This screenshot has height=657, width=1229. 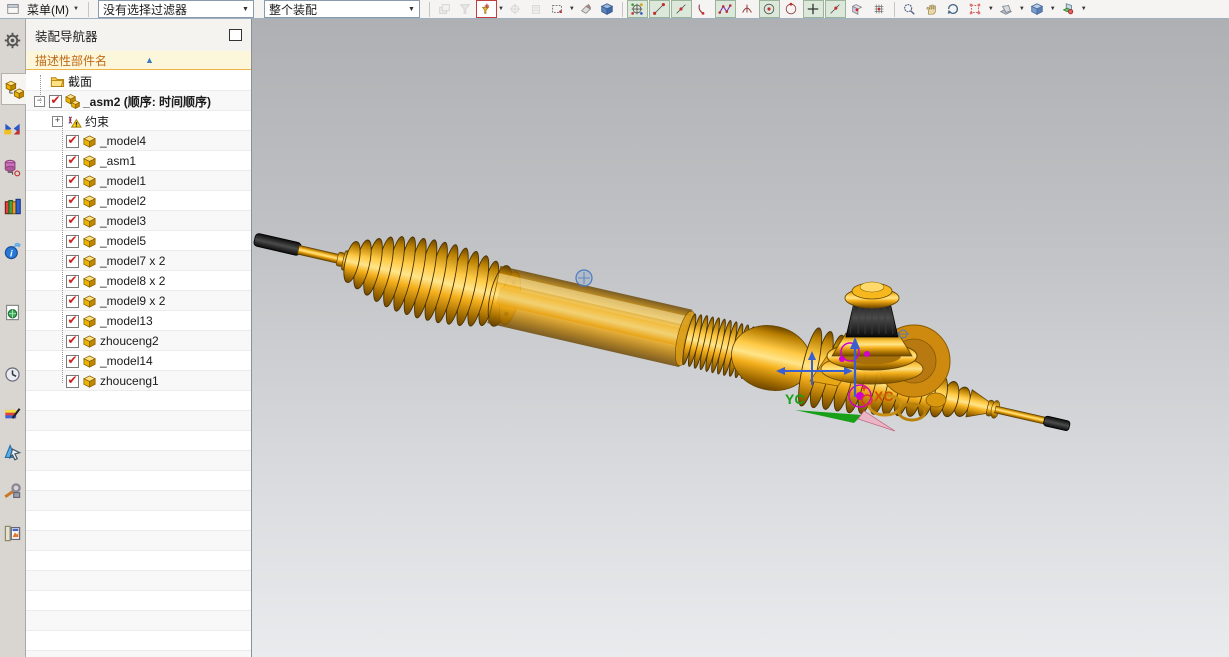 I want to click on tree-item-_model2: ✔ _model2, so click(x=138, y=201).